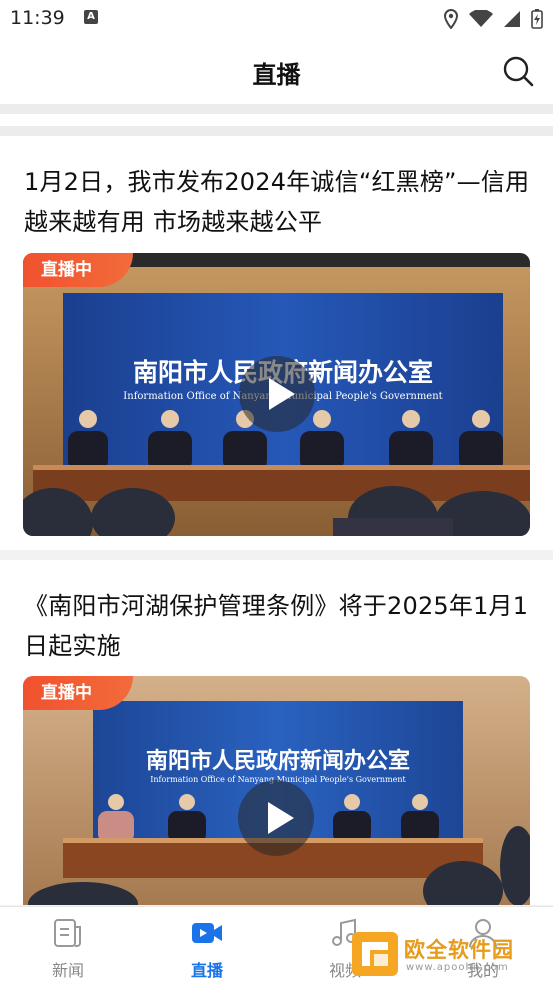 This screenshot has height=985, width=553. I want to click on watermark-logo, so click(375, 954).